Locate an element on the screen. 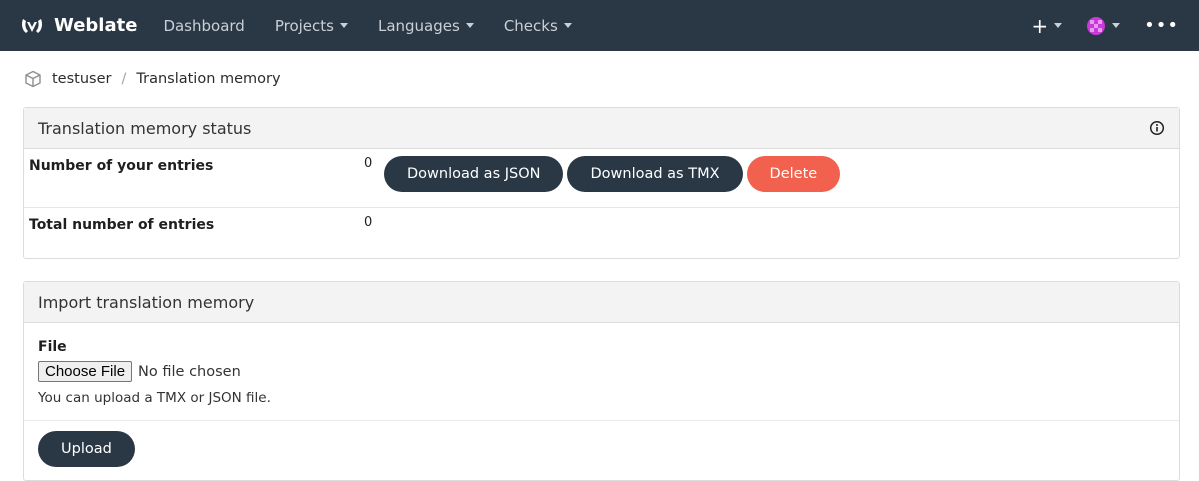  row-value-container: 0 is located at coordinates (769, 219).